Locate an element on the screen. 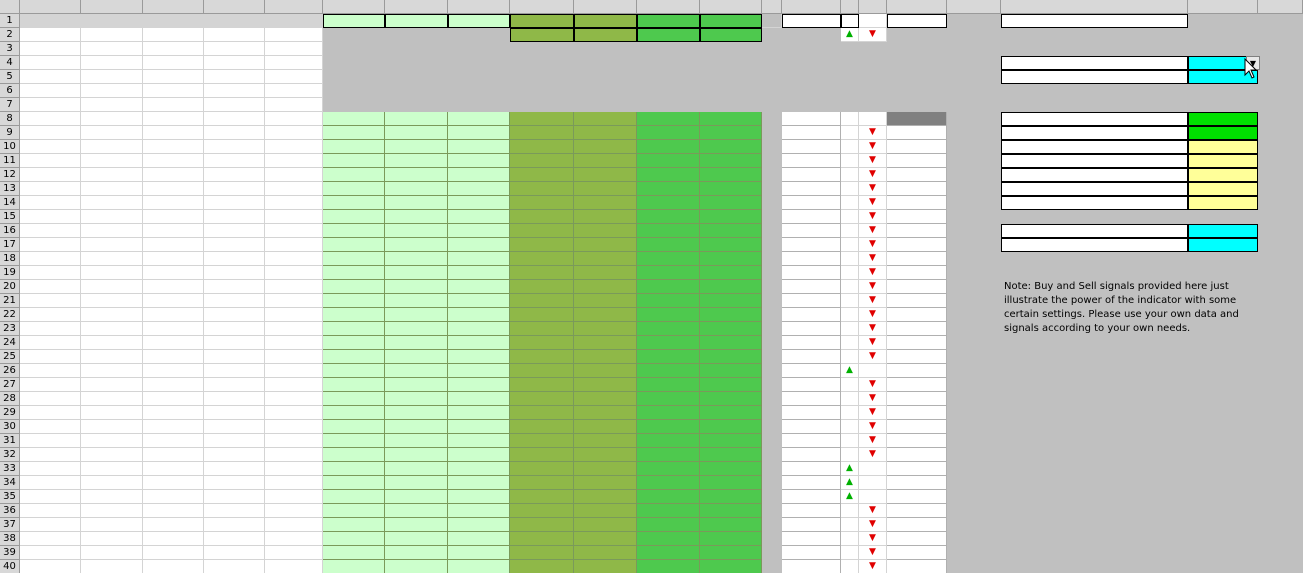  row-header-16: 16 is located at coordinates (10, 231).